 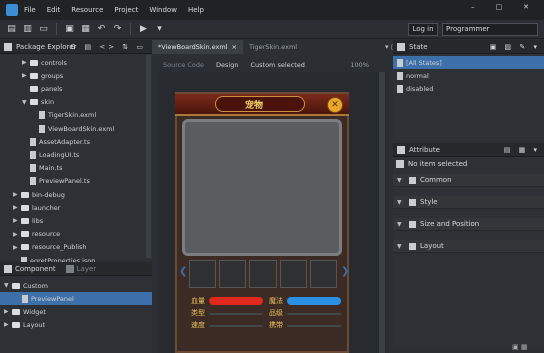 I want to click on explorer-item: ▶ controls, so click(x=44, y=62).